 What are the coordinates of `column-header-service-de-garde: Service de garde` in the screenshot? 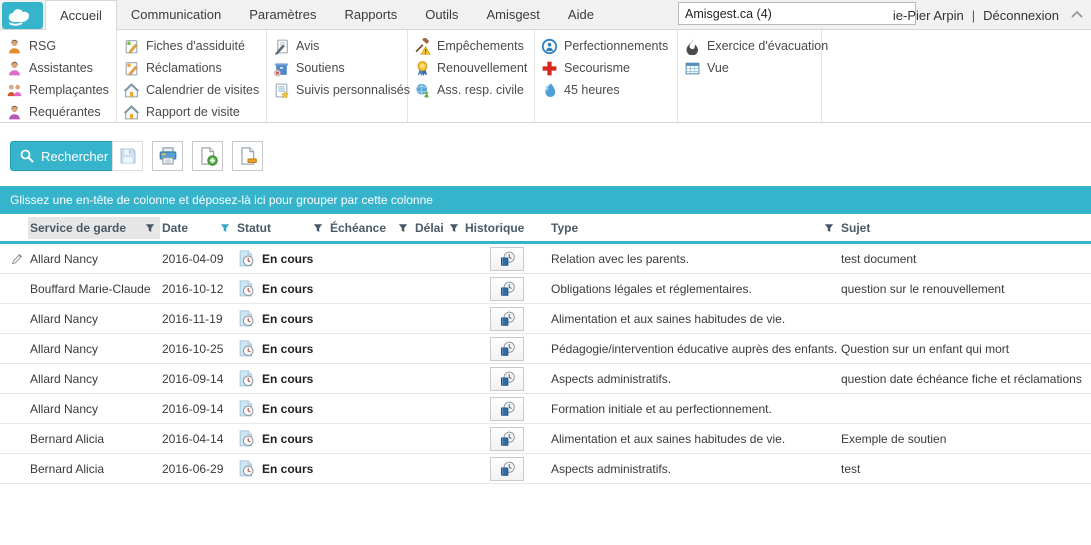 It's located at (94, 227).